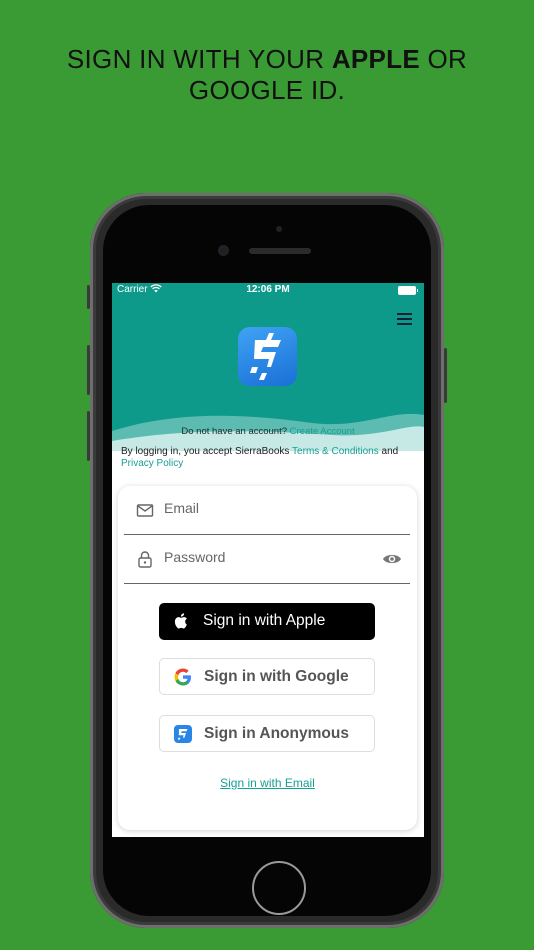 The height and width of the screenshot is (950, 534). I want to click on power-button, so click(445, 375).